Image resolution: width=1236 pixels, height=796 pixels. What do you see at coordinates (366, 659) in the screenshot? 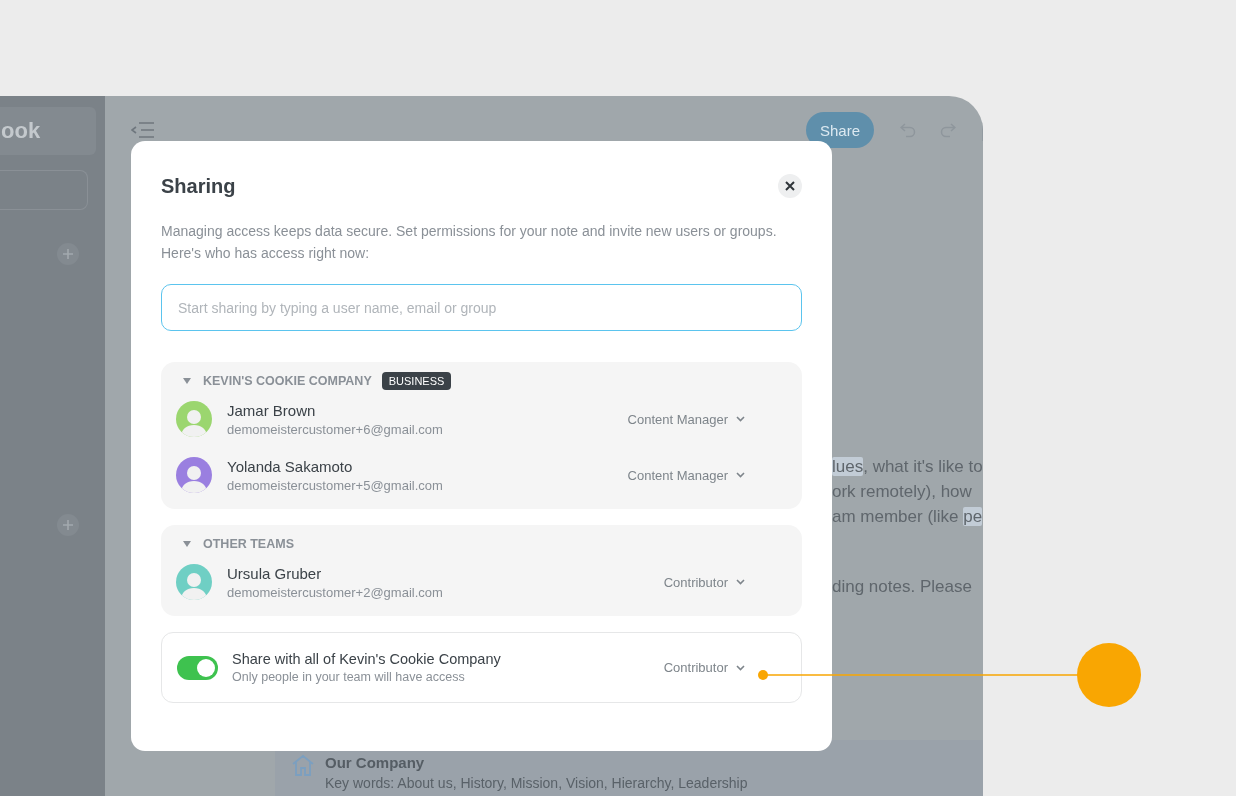
I see `toggle-label: Share with all of Kevin's Cookie Company` at bounding box center [366, 659].